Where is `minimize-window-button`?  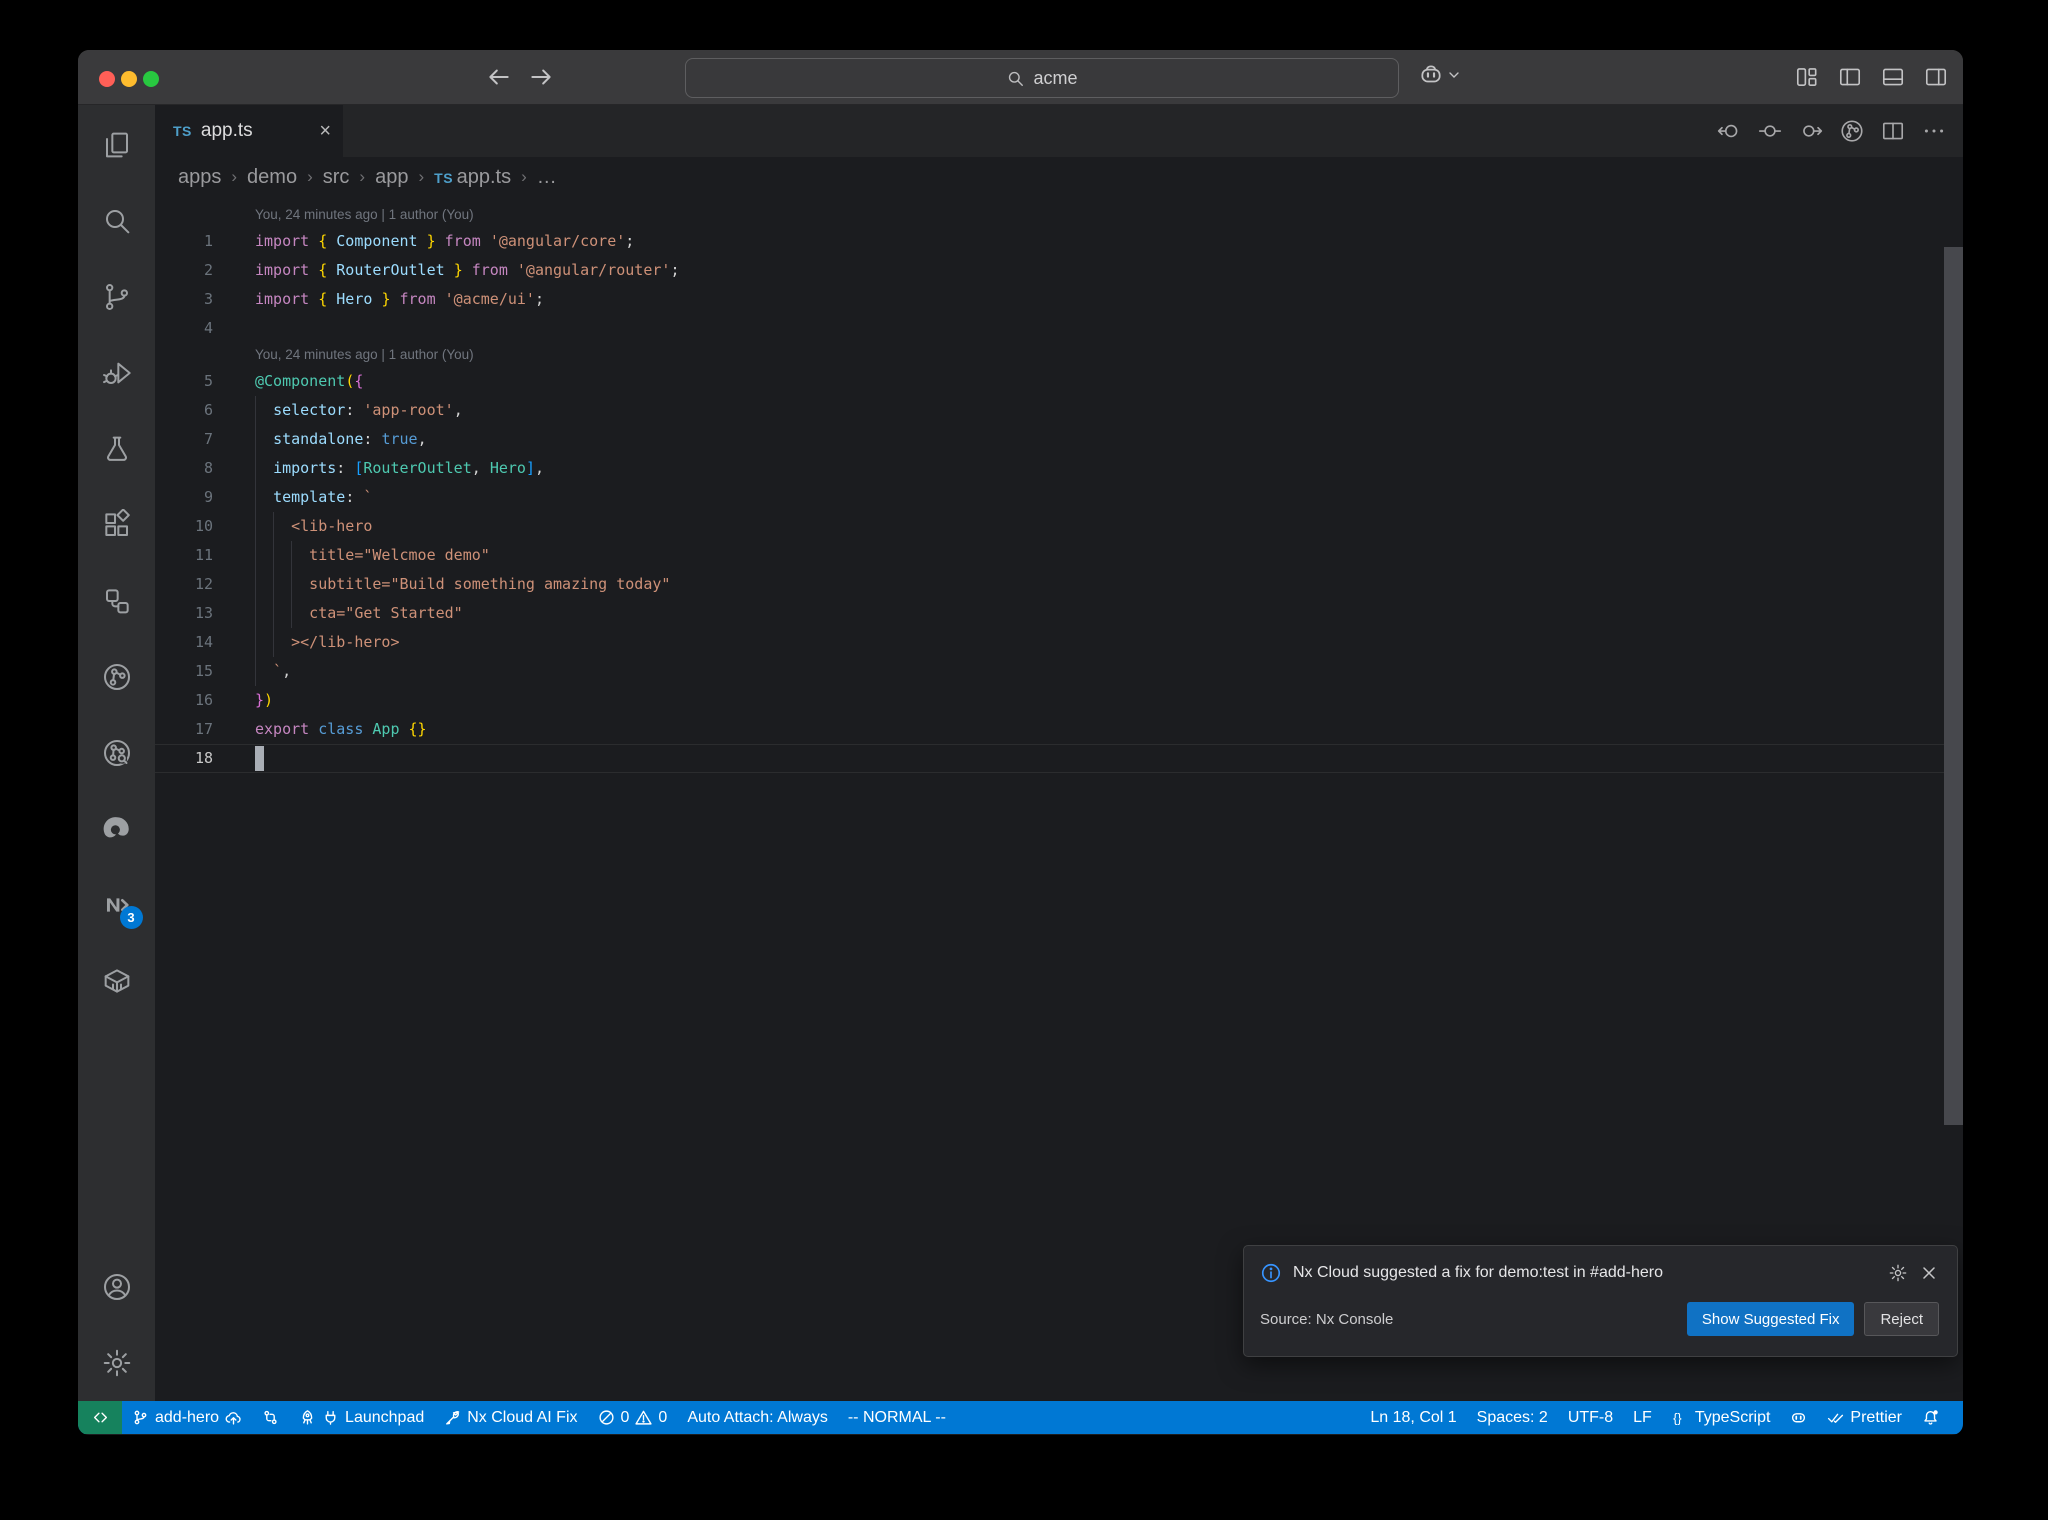 minimize-window-button is located at coordinates (129, 79).